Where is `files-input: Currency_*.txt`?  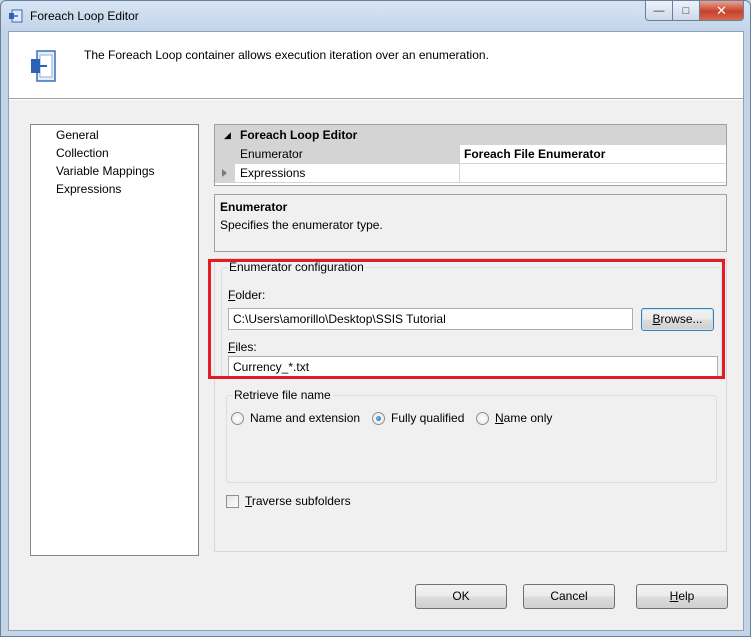
files-input: Currency_*.txt is located at coordinates (473, 367).